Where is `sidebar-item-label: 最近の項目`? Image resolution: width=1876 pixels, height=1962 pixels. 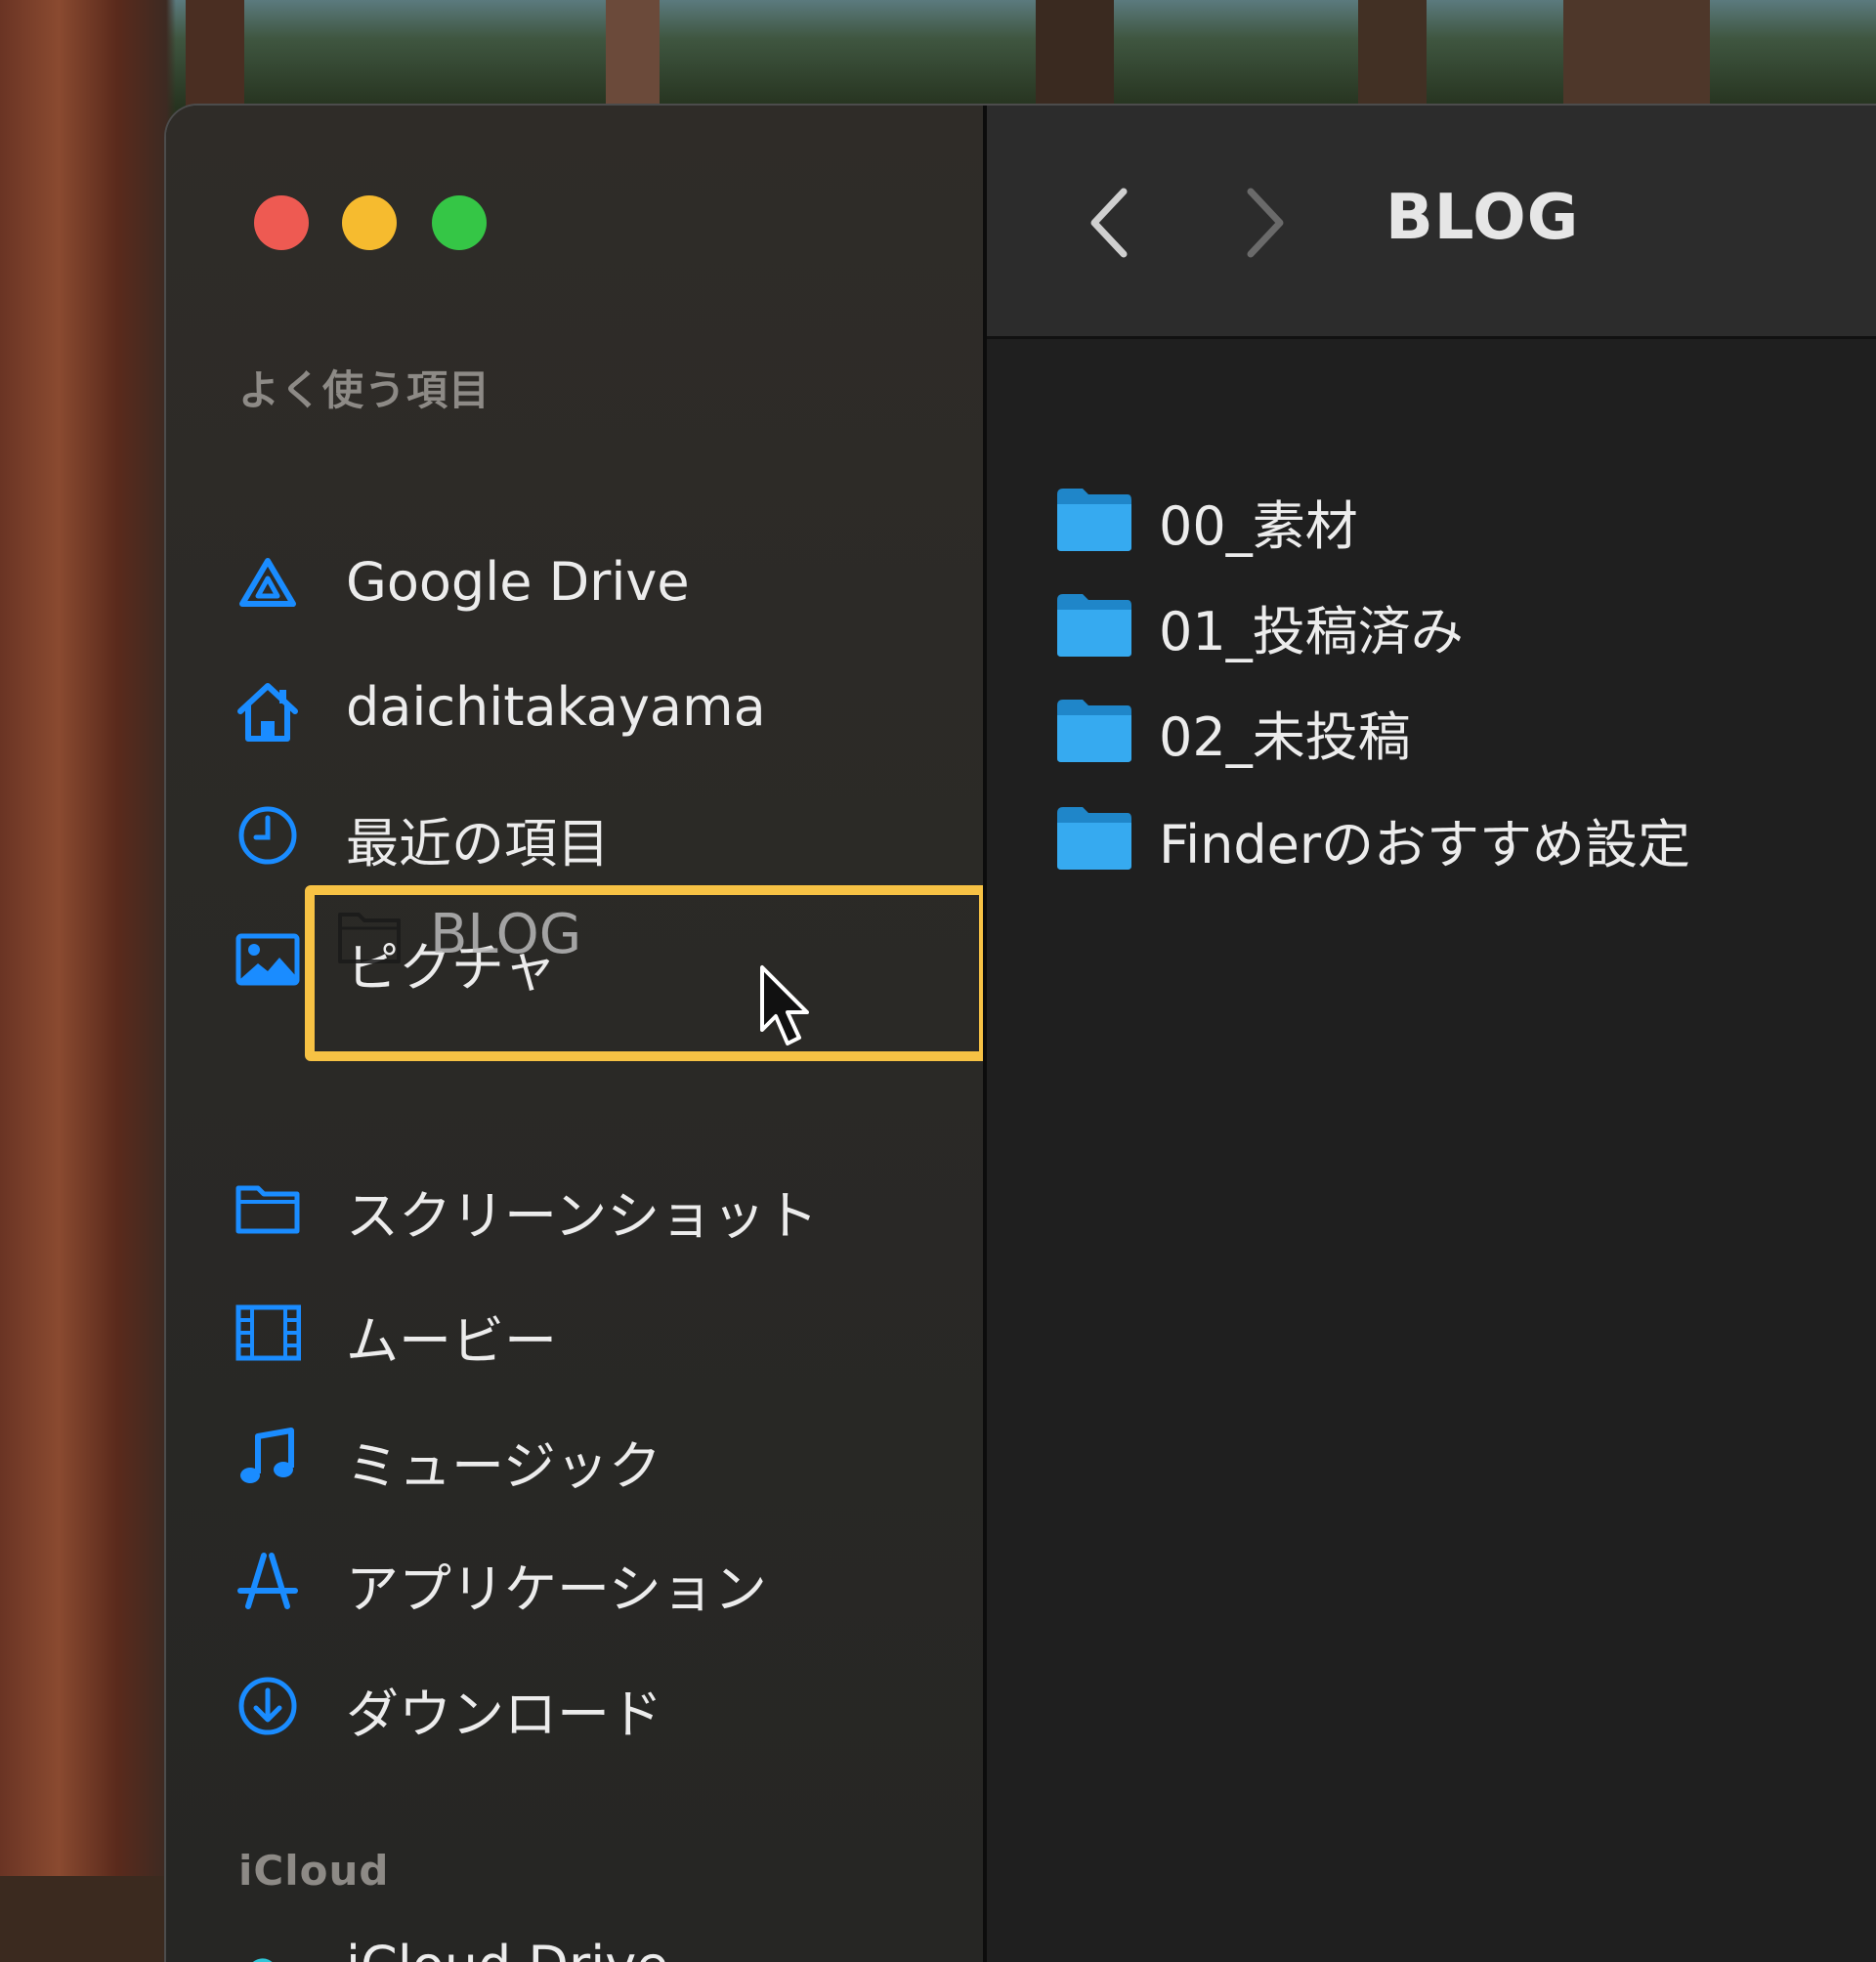 sidebar-item-label: 最近の項目 is located at coordinates (478, 844).